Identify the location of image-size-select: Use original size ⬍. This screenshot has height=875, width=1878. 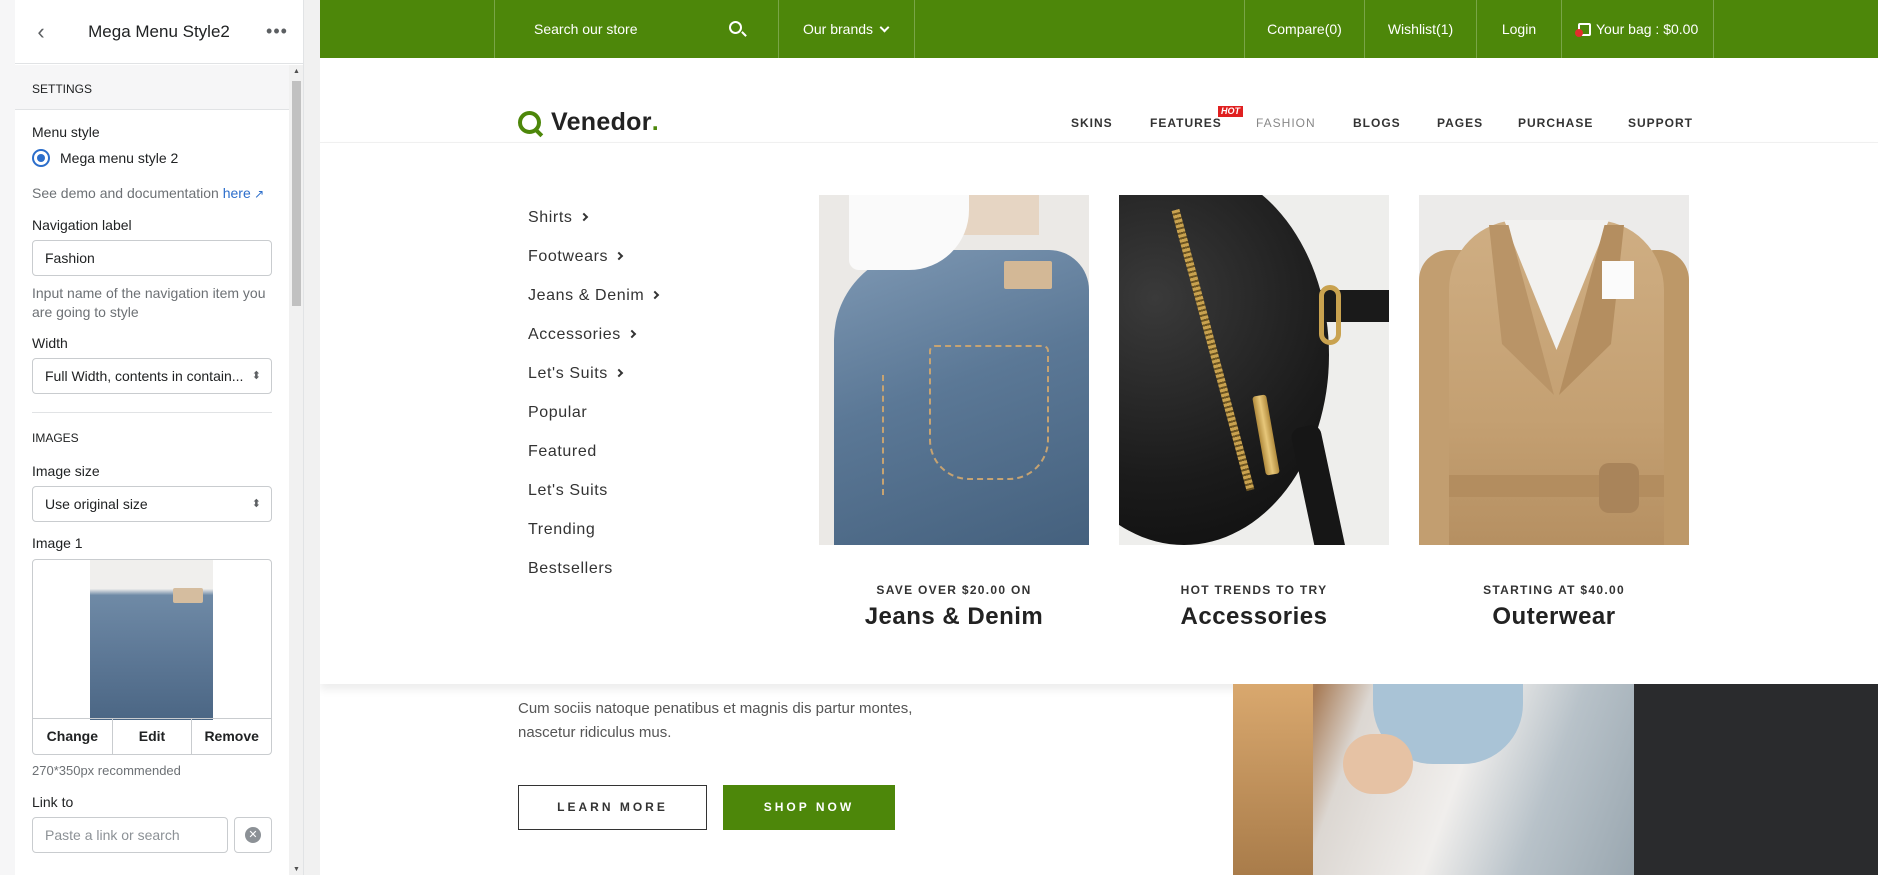
(152, 504).